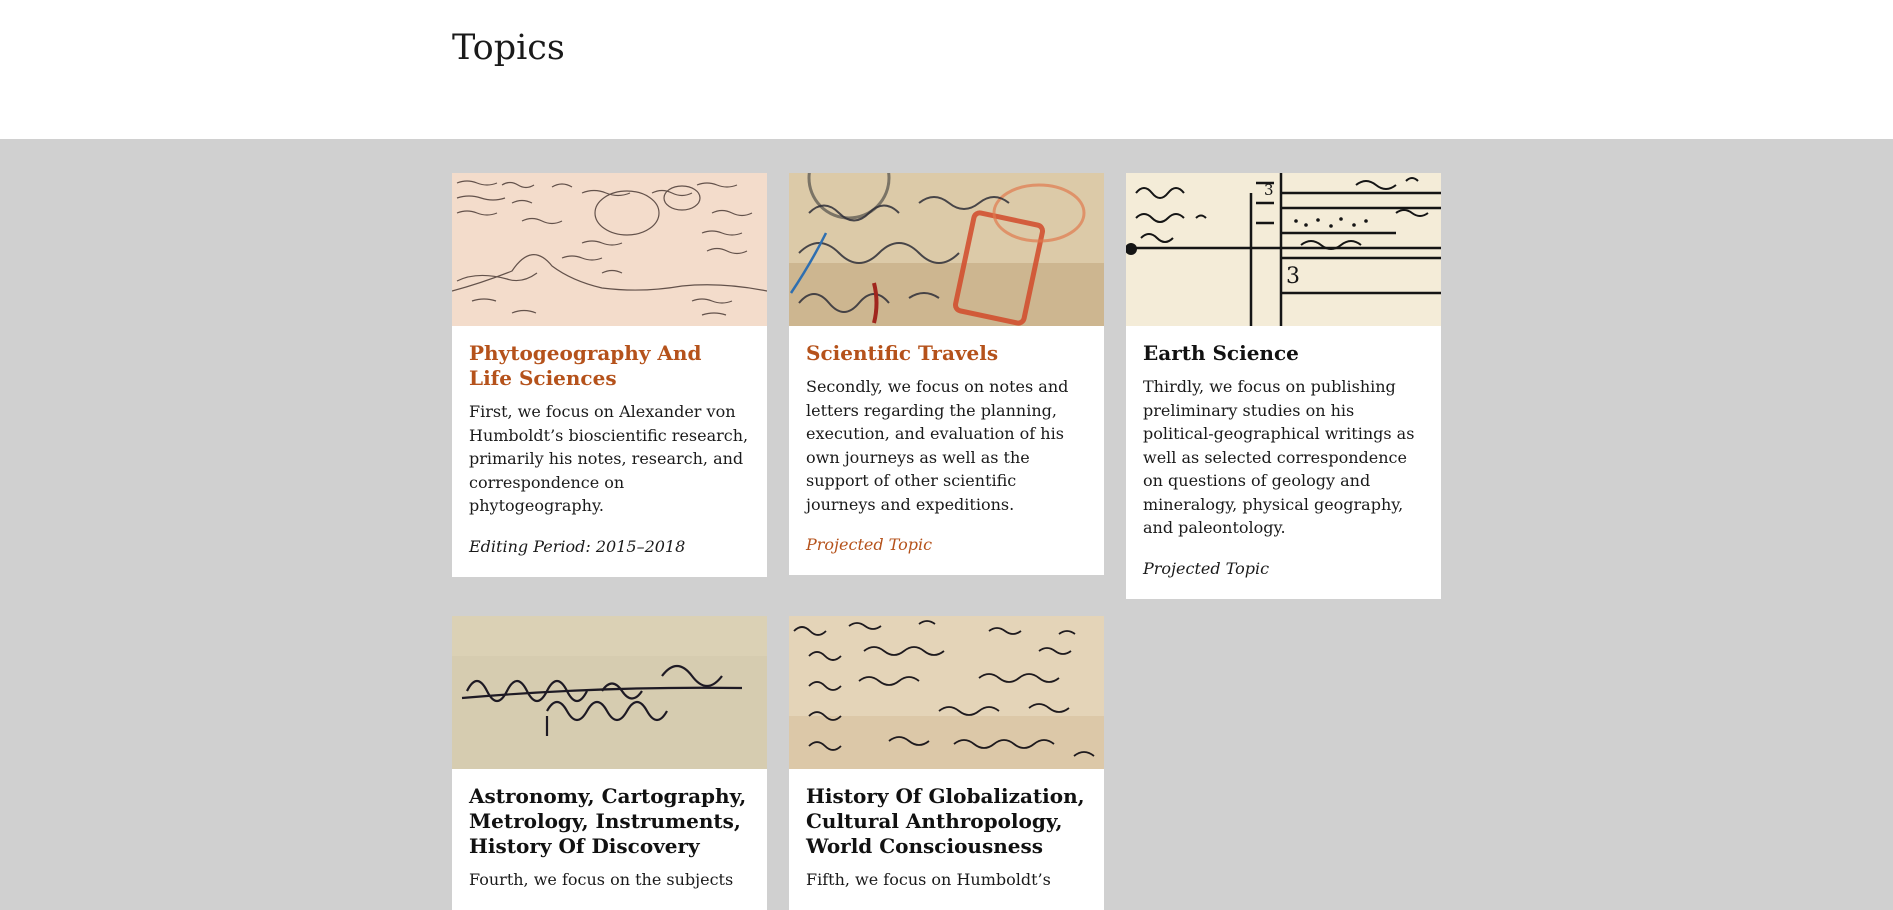  I want to click on page-title: Topics, so click(508, 48).